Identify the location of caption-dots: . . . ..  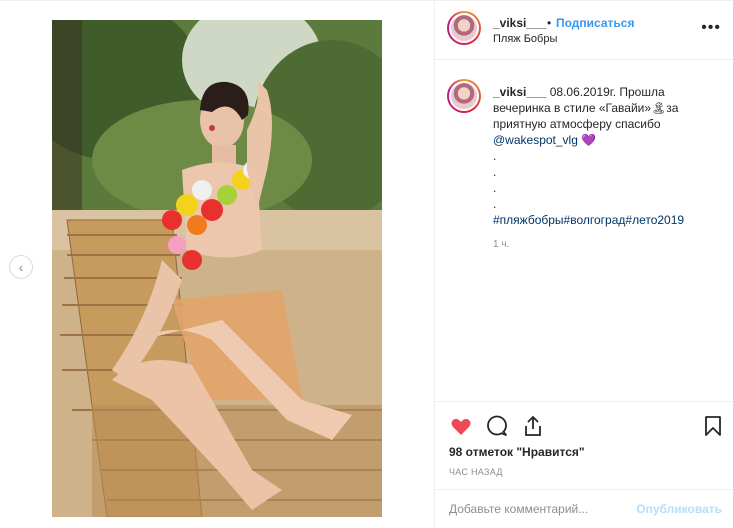
(608, 180).